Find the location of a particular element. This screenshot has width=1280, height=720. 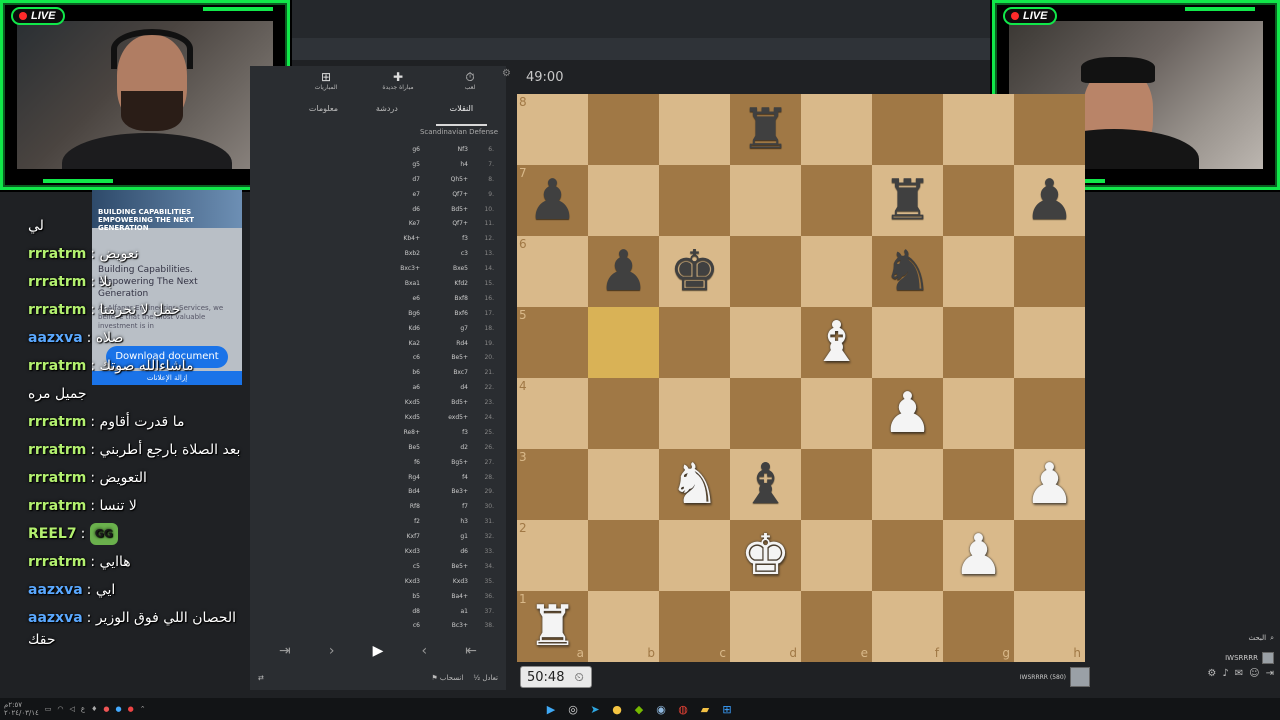

black-knight-icon: ♞ is located at coordinates (907, 271).